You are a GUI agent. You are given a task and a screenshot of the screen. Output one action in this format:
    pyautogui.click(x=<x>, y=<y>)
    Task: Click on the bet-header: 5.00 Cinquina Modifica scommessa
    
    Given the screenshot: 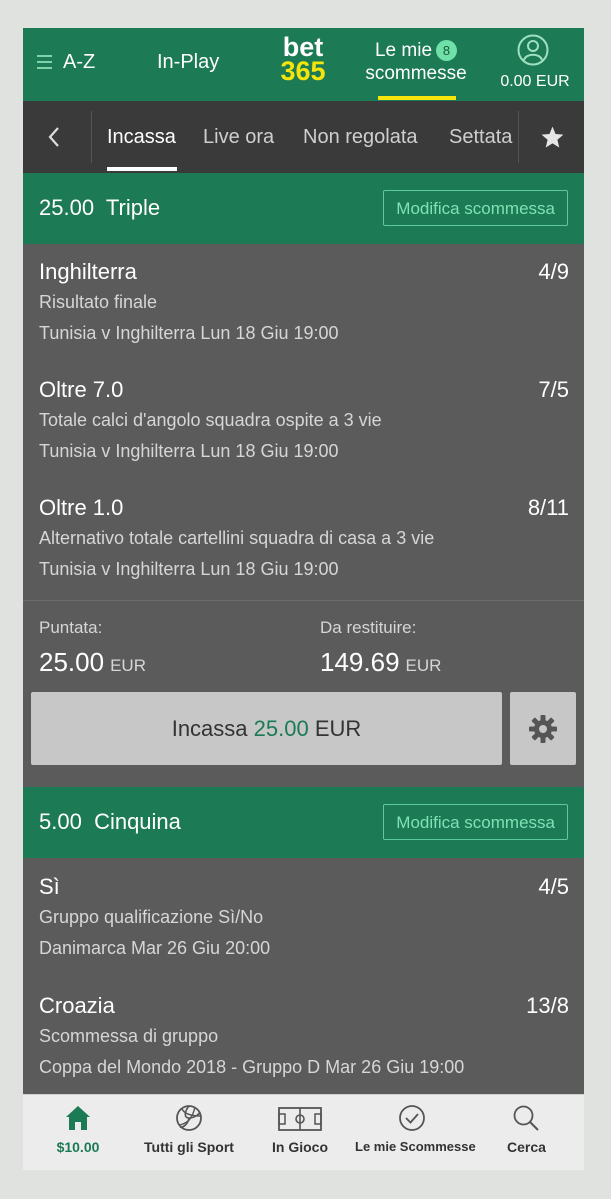 What is the action you would take?
    pyautogui.click(x=303, y=822)
    